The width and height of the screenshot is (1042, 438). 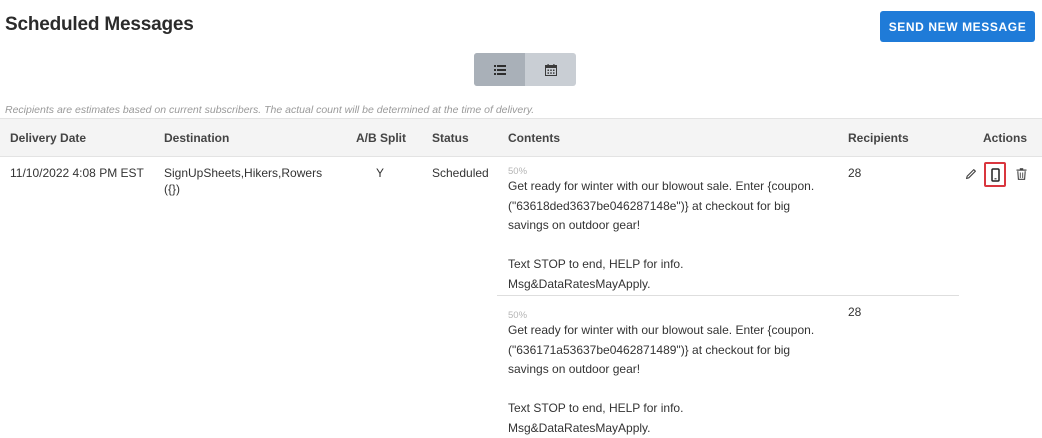 What do you see at coordinates (77, 173) in the screenshot?
I see `delivery-date: 11/10/2022 4:08 PM EST` at bounding box center [77, 173].